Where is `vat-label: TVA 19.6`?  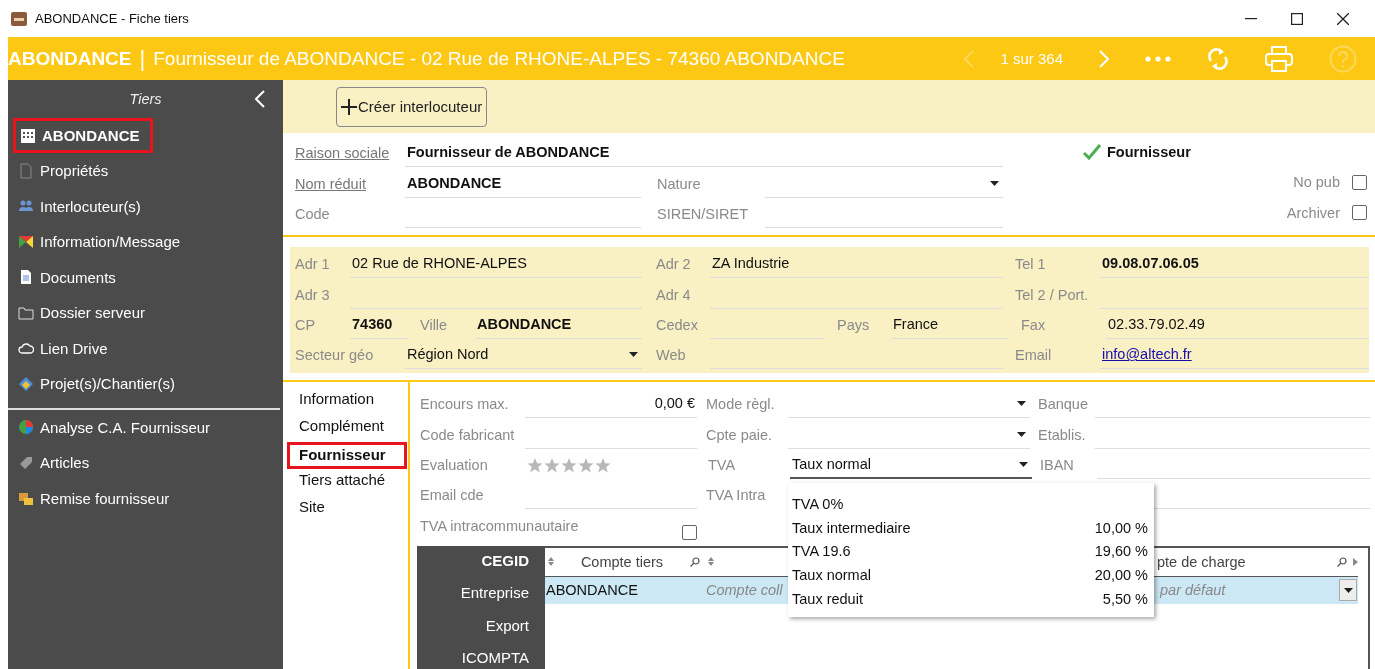 vat-label: TVA 19.6 is located at coordinates (821, 552).